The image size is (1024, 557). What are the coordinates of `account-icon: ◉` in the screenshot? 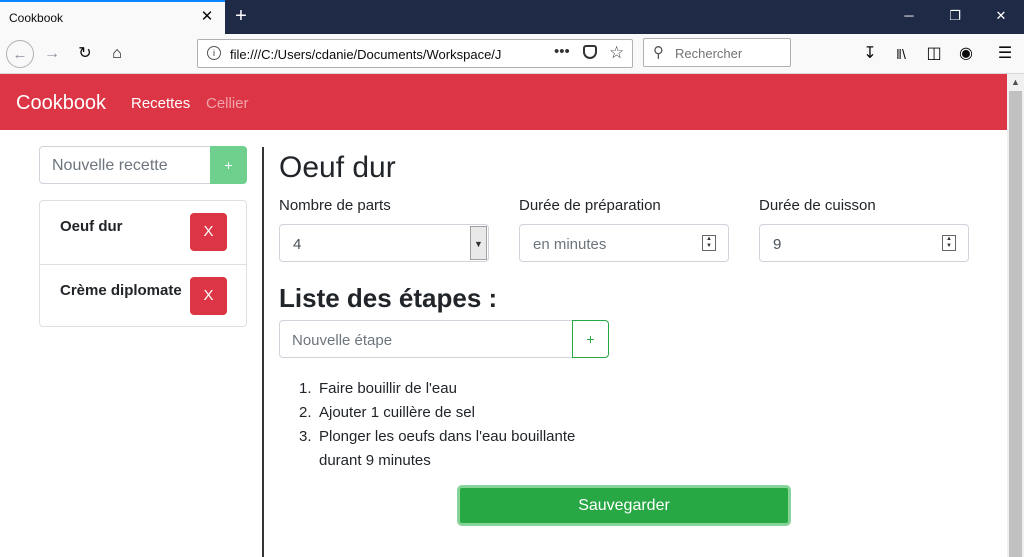 It's located at (966, 54).